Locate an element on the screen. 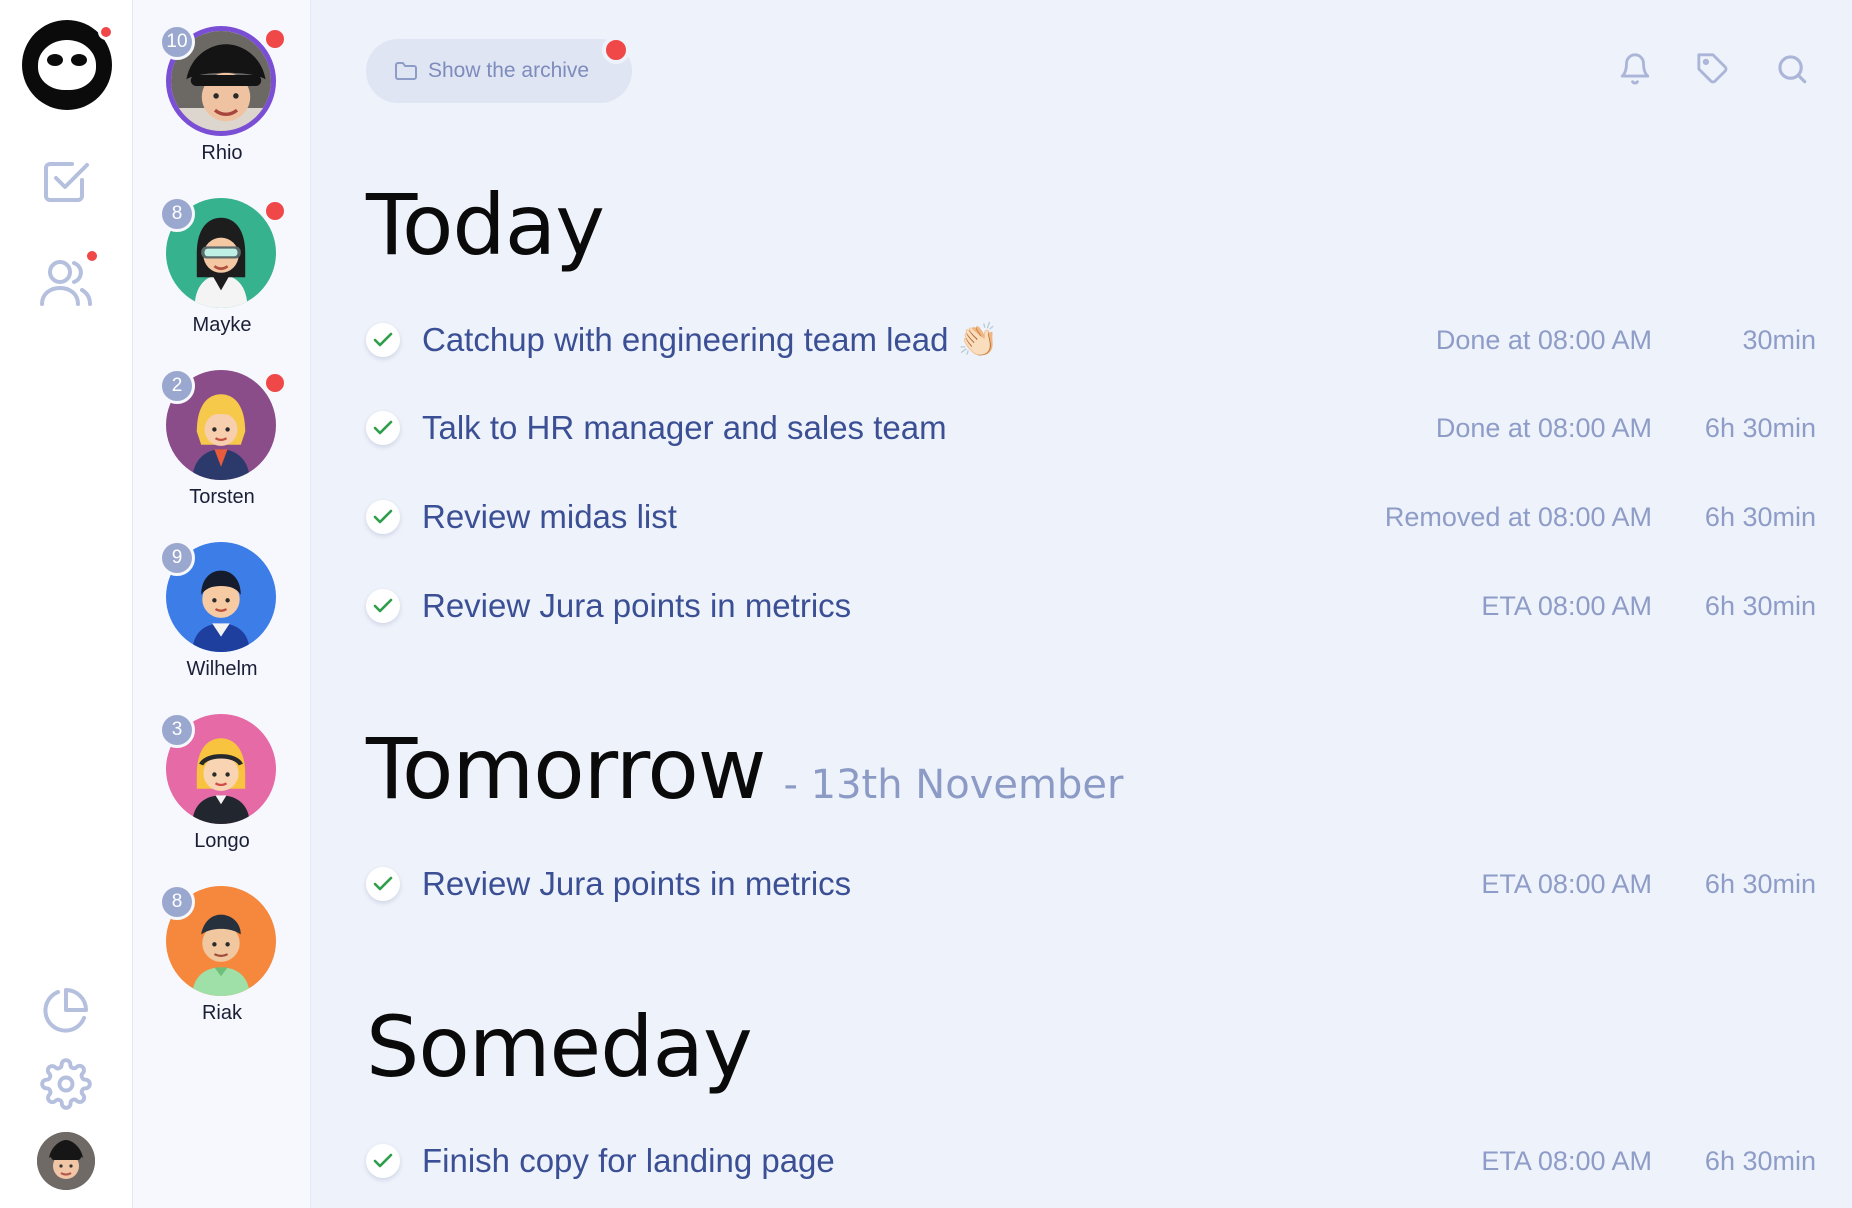 The width and height of the screenshot is (1852, 1208). task-duration: 30min is located at coordinates (1779, 339).